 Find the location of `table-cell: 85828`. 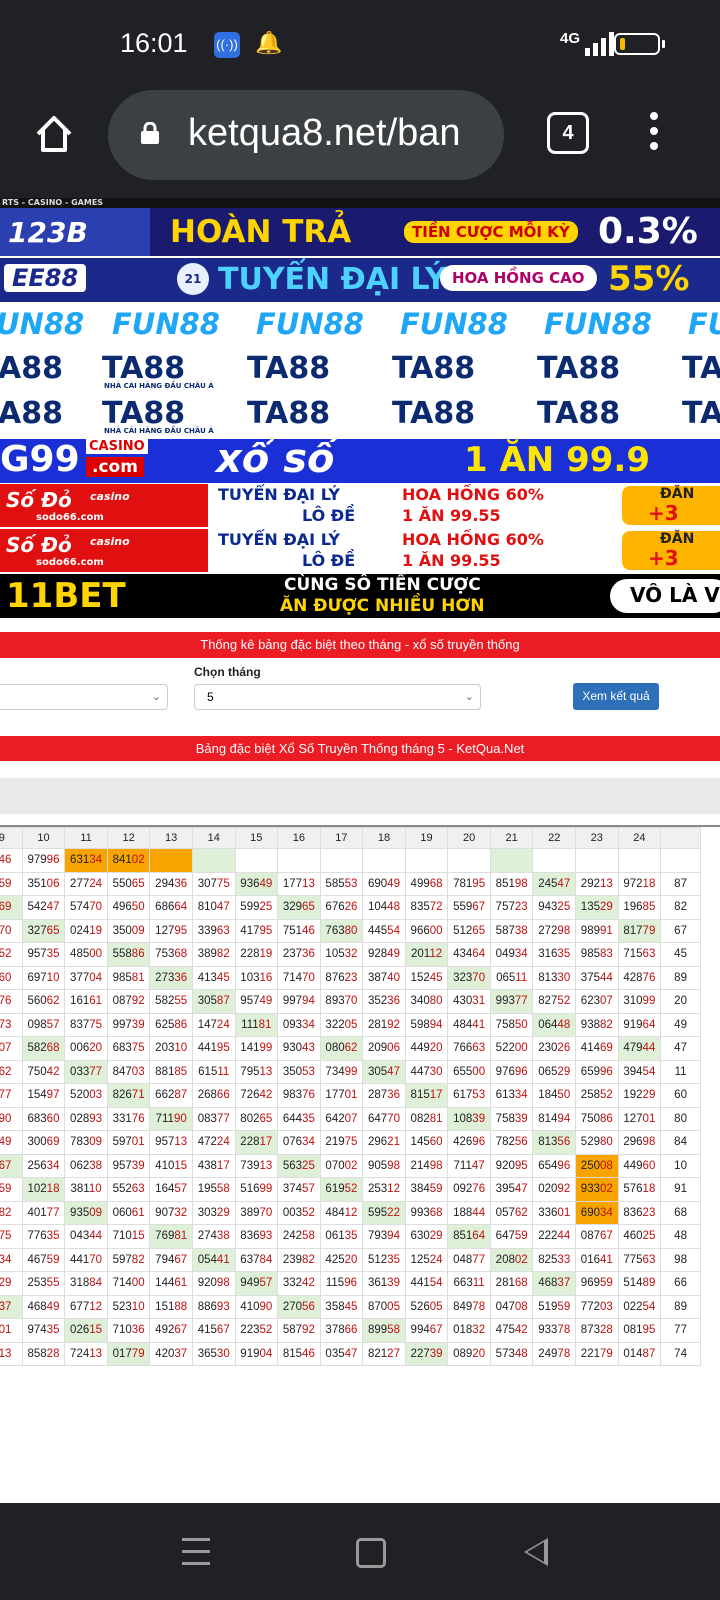

table-cell: 85828 is located at coordinates (43, 1353).